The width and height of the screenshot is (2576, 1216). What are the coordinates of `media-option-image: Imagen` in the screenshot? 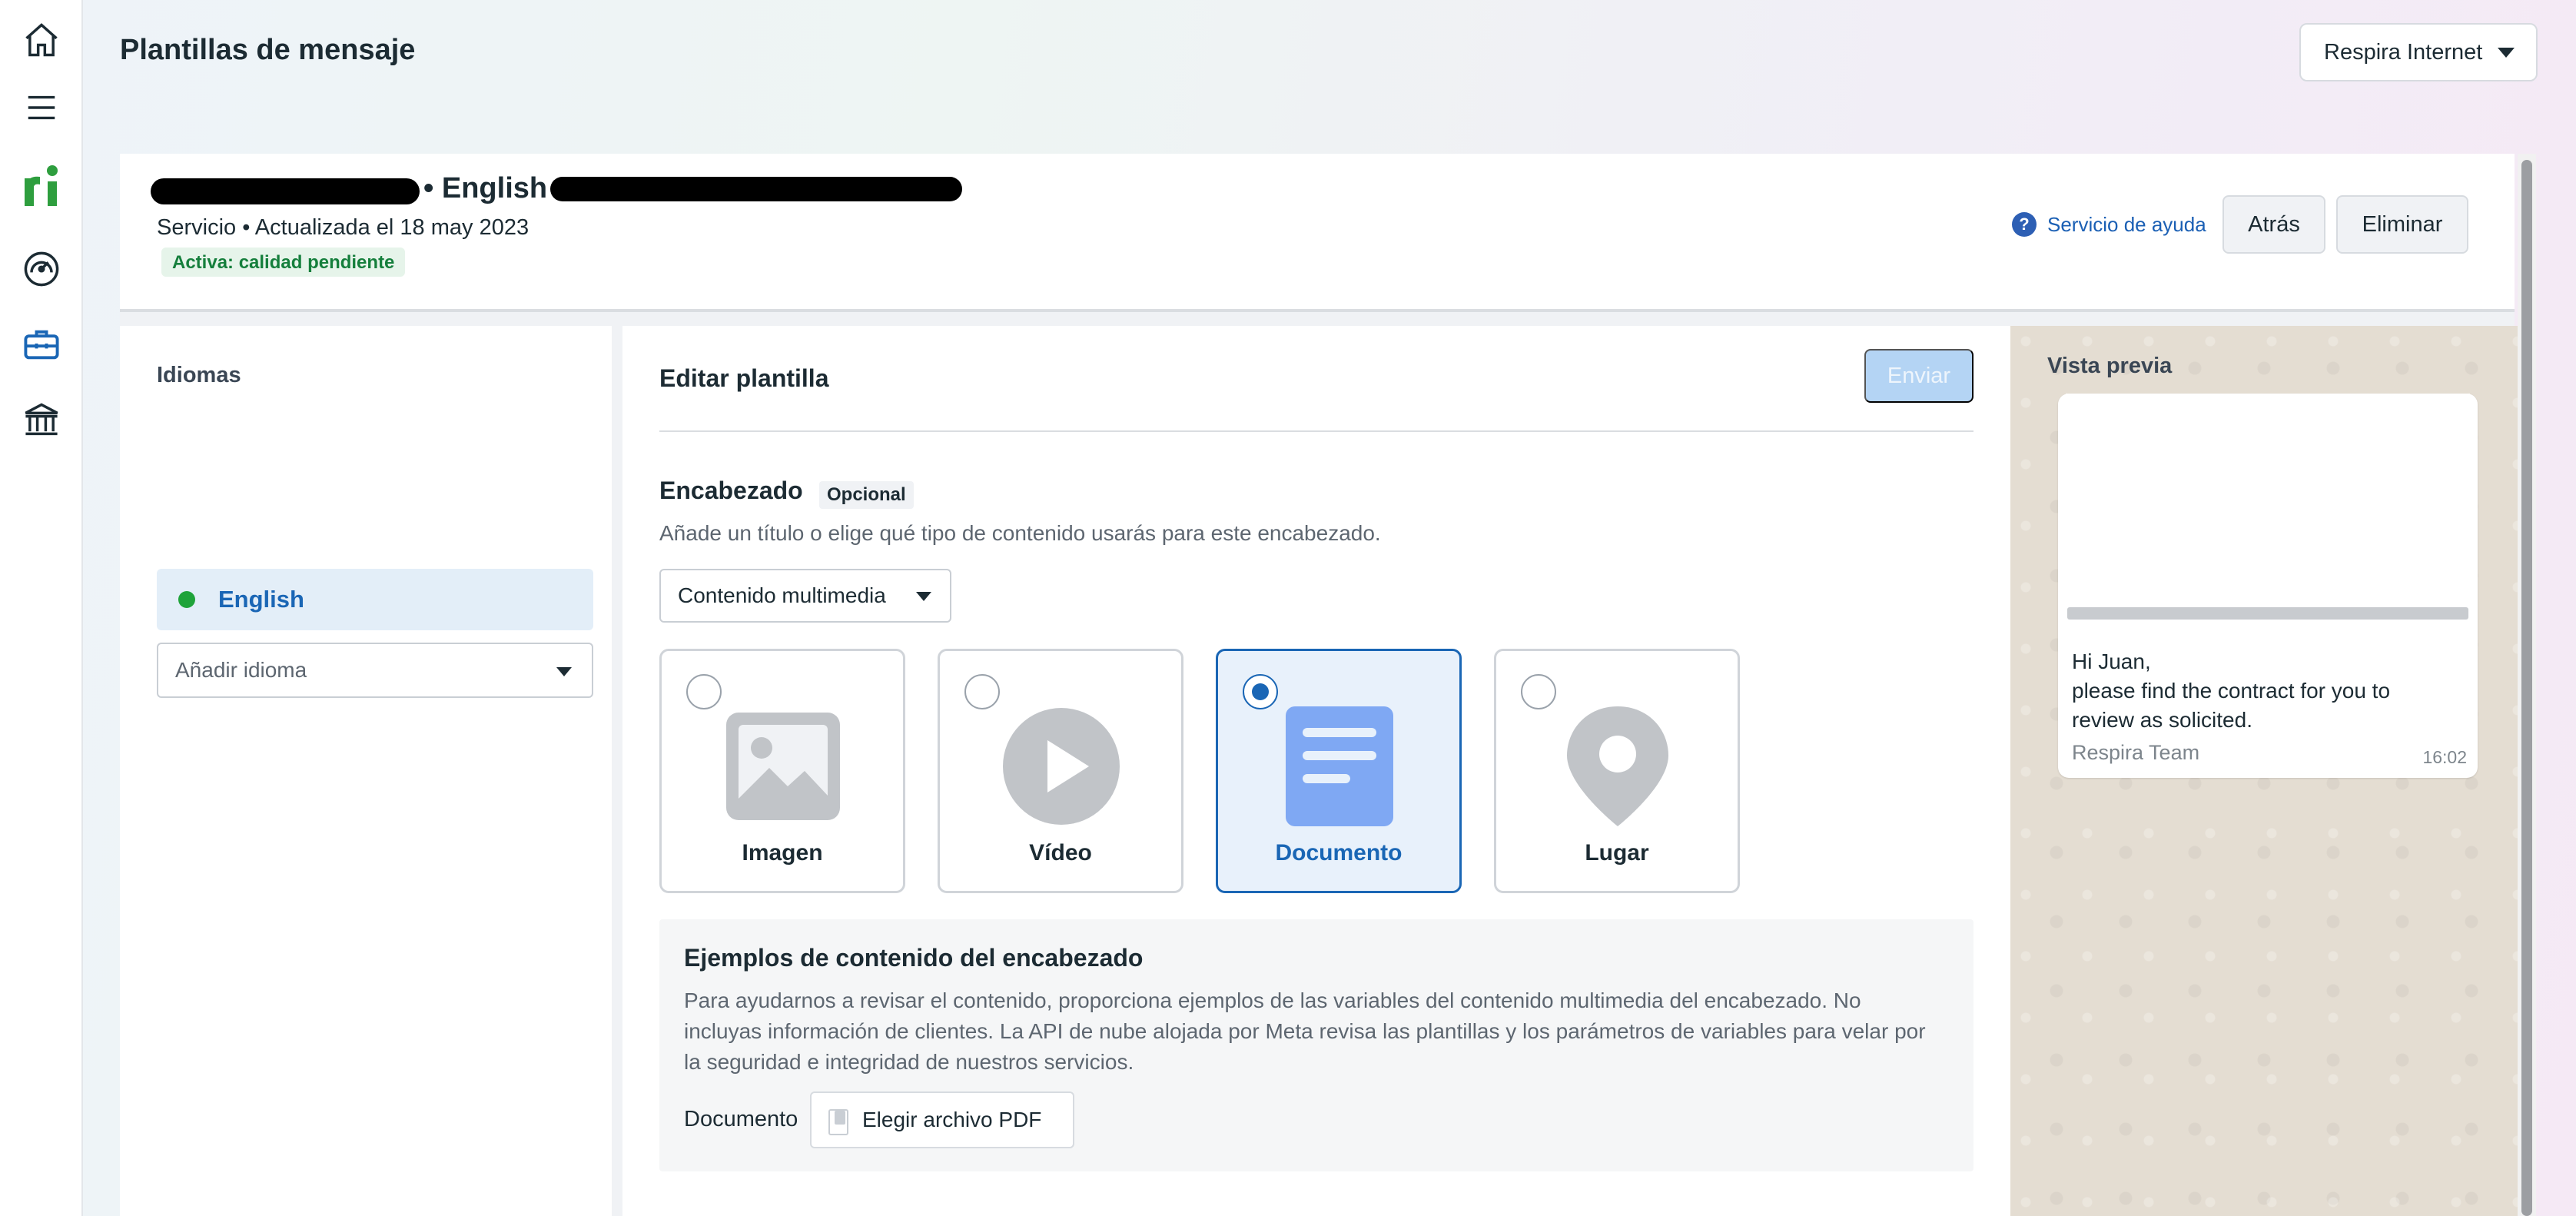 It's located at (782, 771).